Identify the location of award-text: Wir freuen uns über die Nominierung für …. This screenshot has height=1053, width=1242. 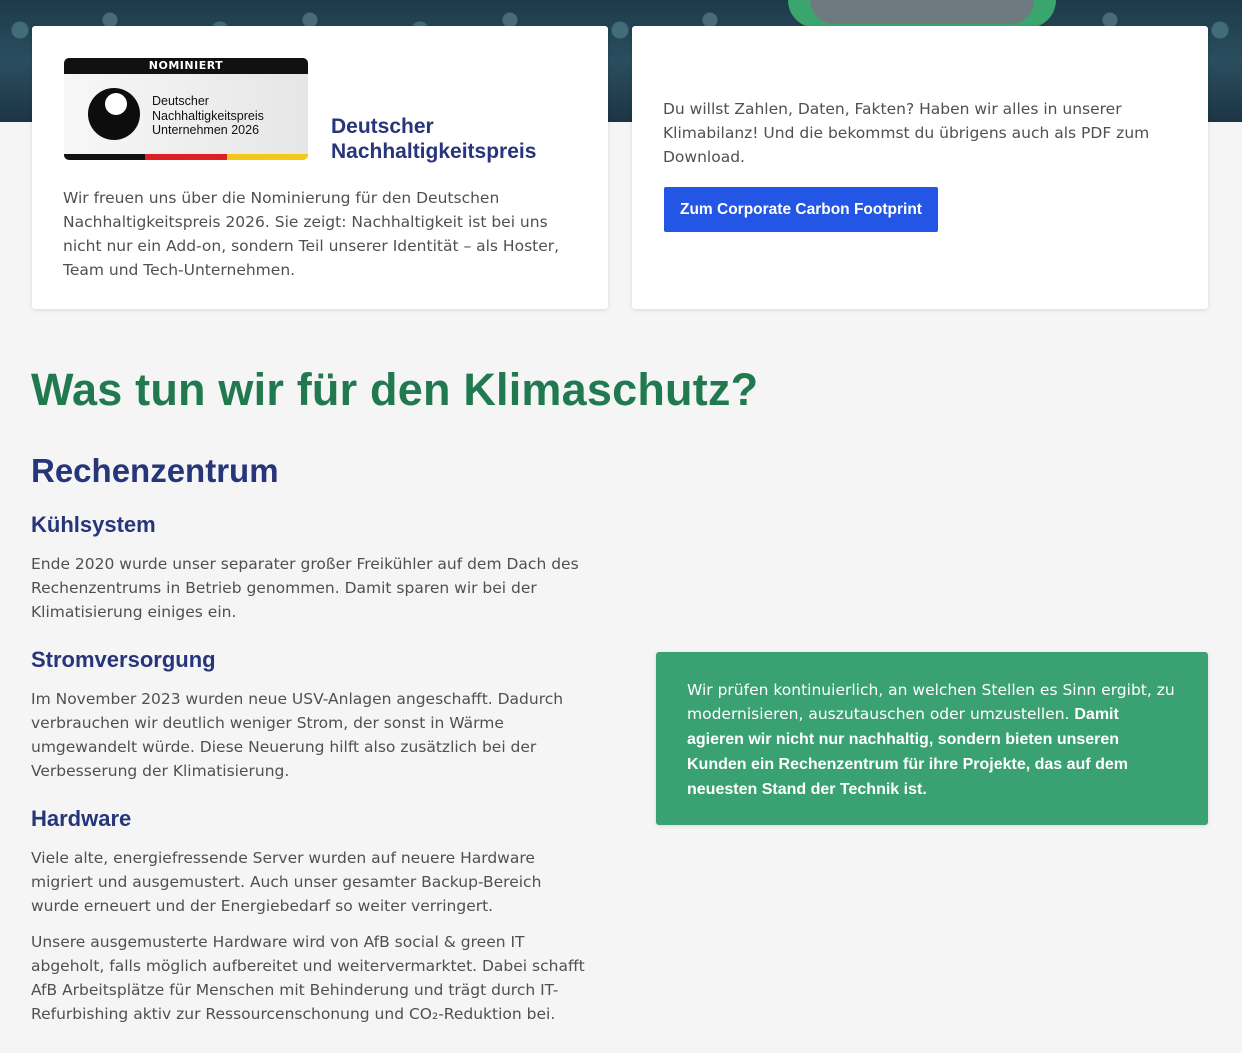
(311, 234).